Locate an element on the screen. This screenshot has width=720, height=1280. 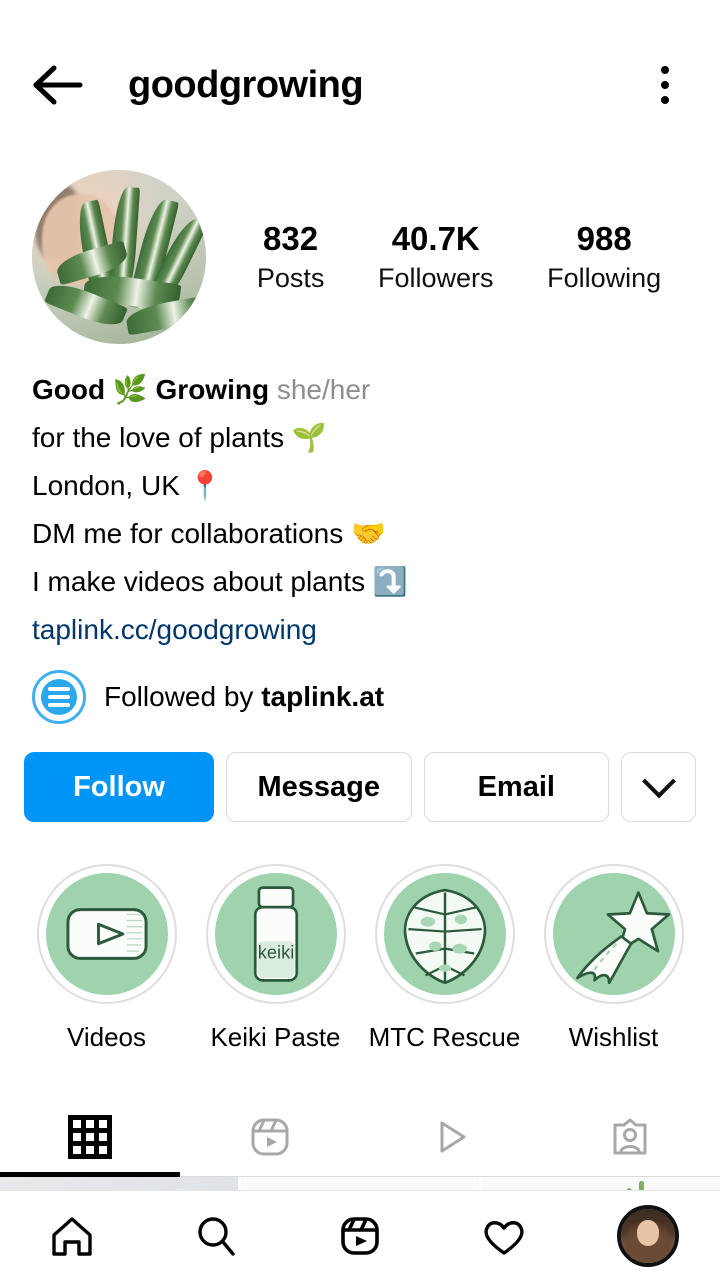
tab-grid is located at coordinates (90, 1137).